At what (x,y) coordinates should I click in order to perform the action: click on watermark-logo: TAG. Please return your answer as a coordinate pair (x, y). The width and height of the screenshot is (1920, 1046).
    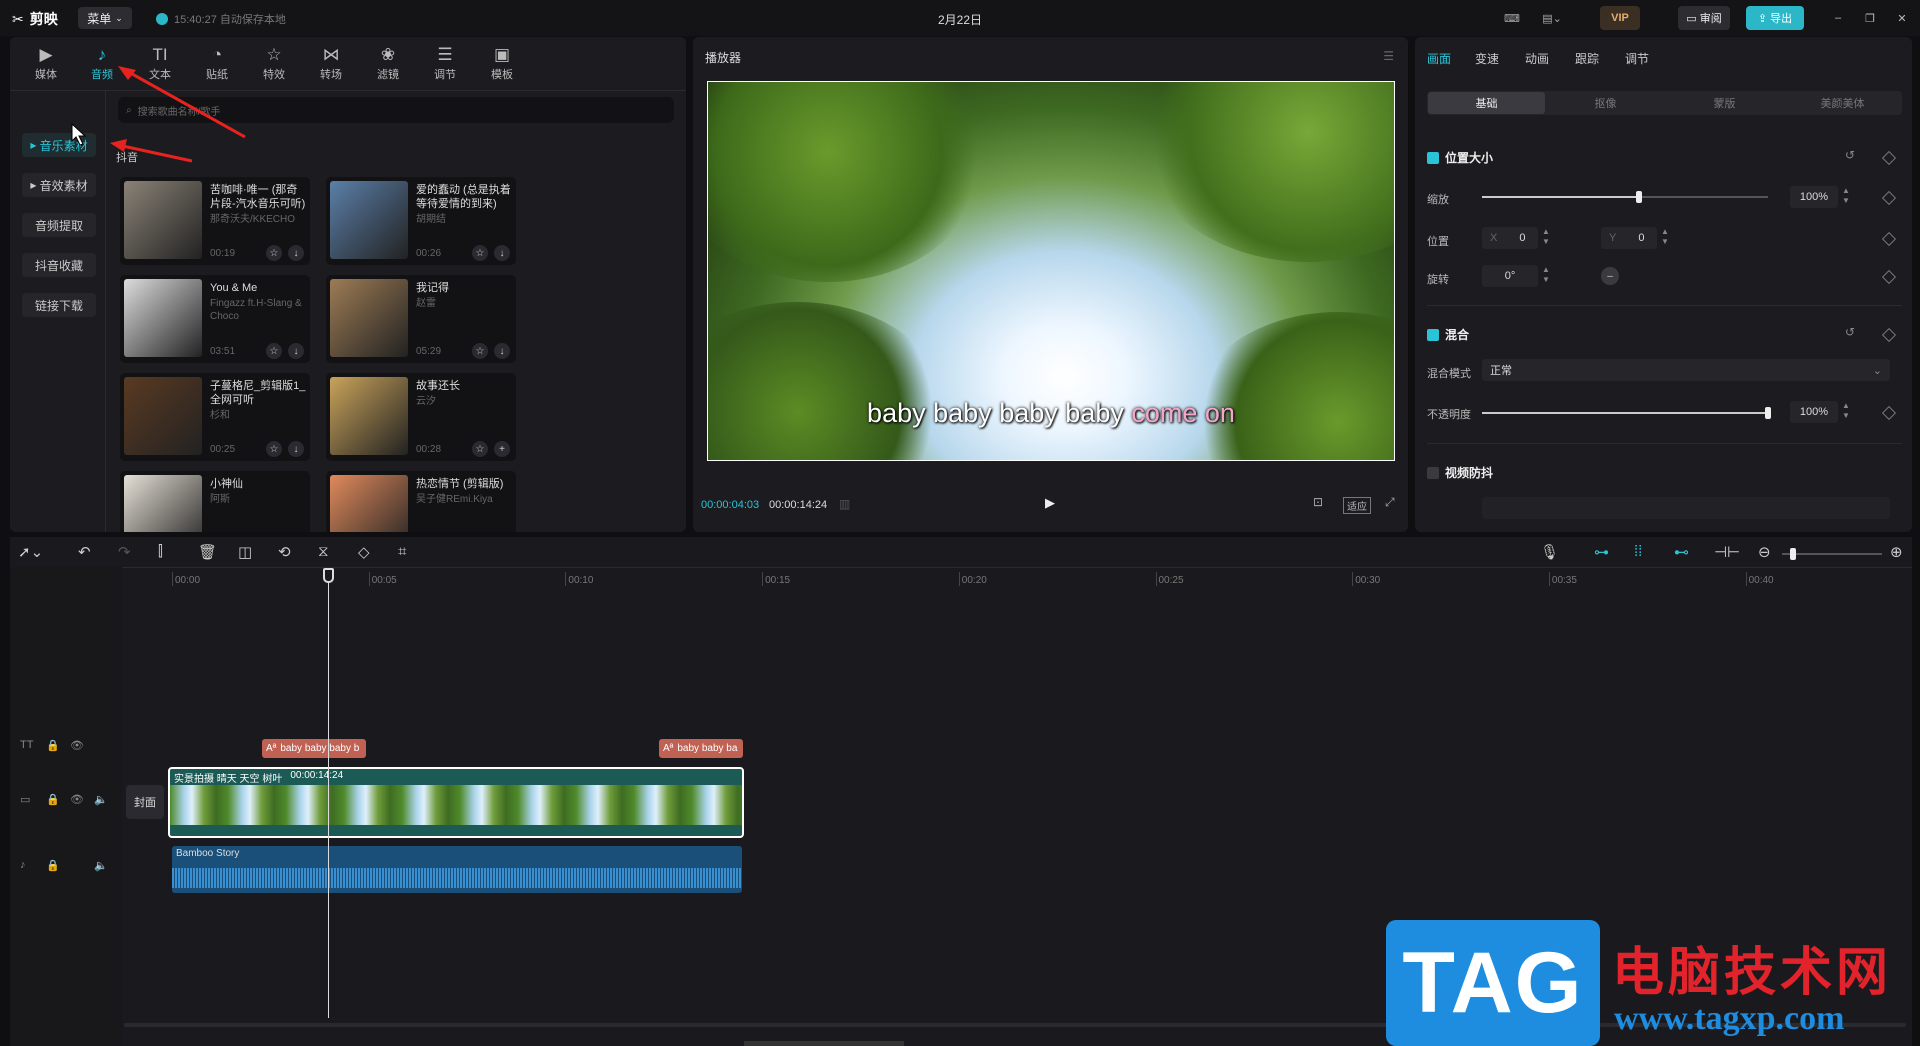
    Looking at the image, I should click on (1493, 983).